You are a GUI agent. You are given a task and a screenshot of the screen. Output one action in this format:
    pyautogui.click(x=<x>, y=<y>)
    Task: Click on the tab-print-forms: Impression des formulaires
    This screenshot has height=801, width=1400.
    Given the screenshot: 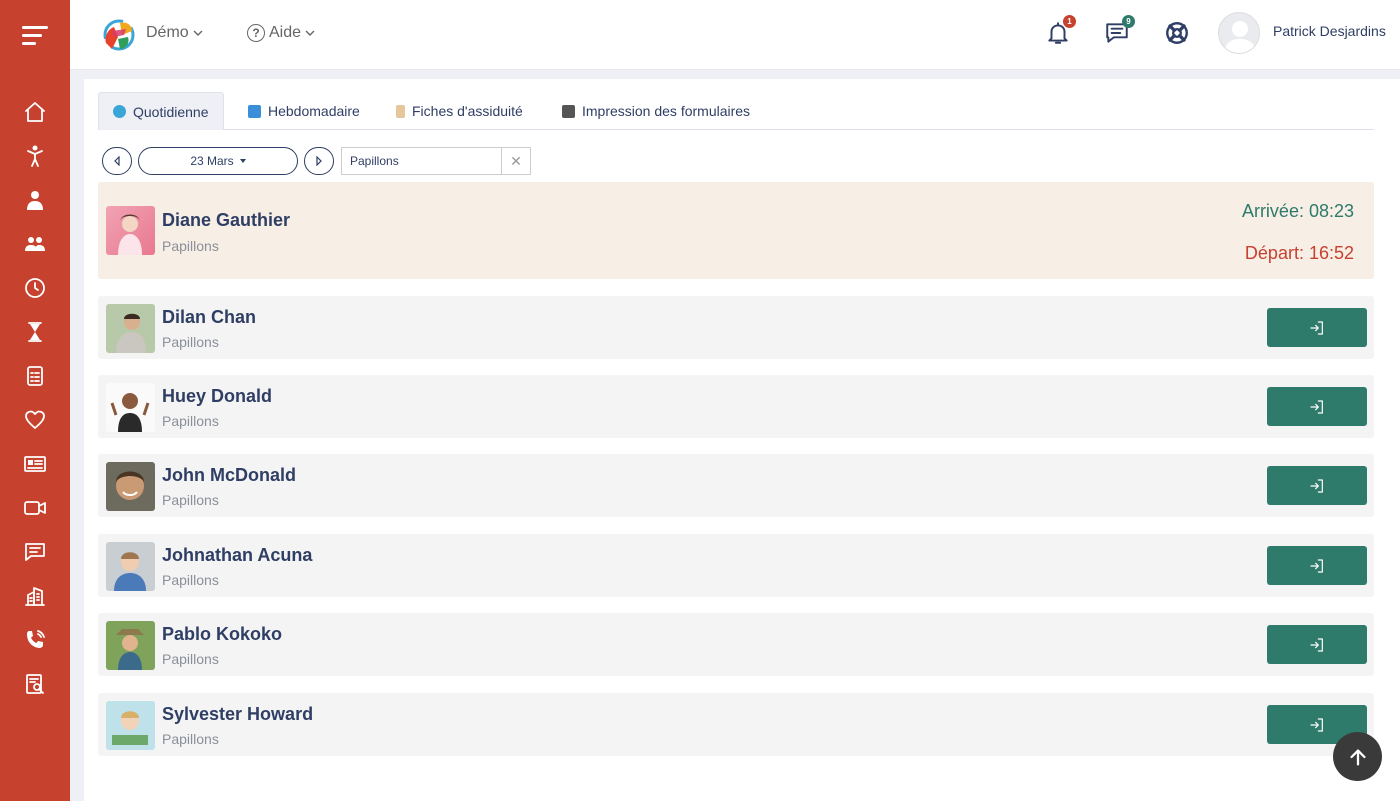 What is the action you would take?
    pyautogui.click(x=656, y=111)
    